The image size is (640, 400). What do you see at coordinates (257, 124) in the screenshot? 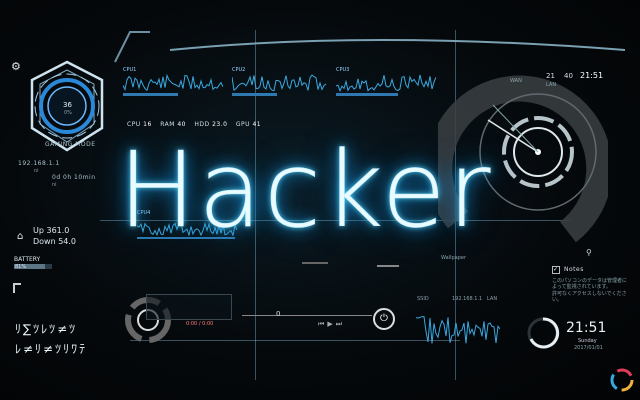
I see `gpu-stat-value: 41` at bounding box center [257, 124].